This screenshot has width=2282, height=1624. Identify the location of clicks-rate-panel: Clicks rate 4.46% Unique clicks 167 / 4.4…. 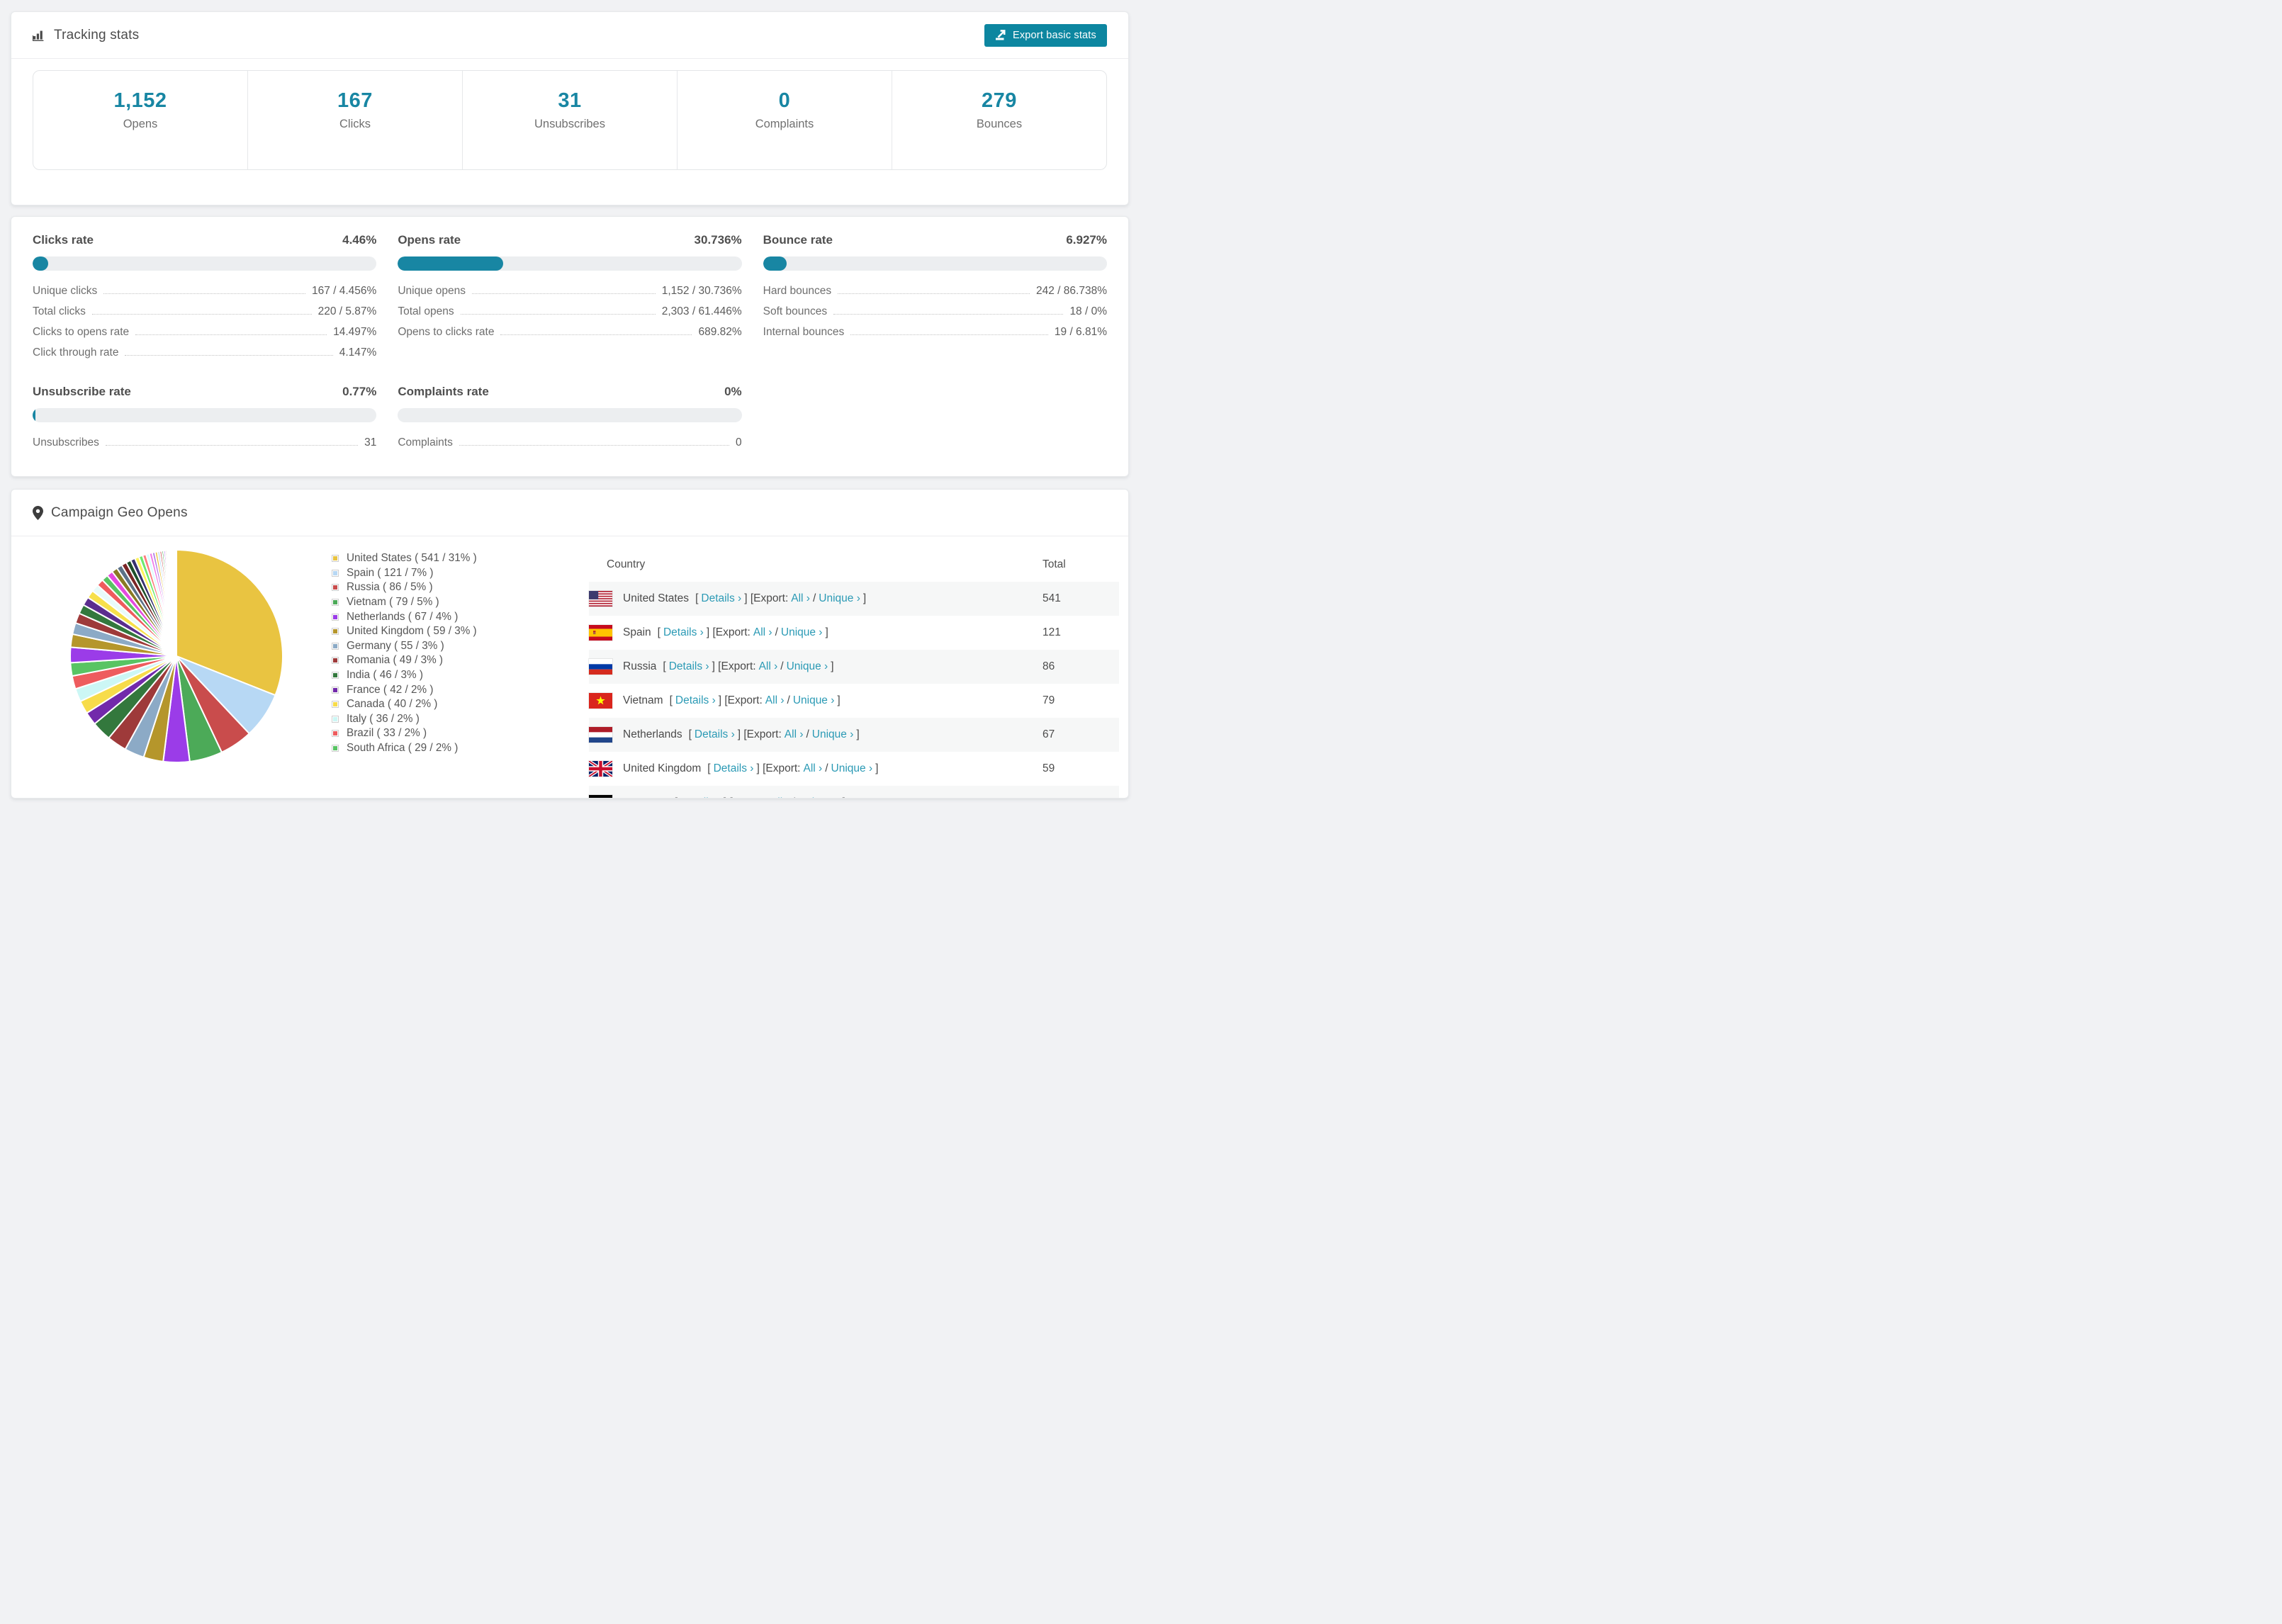
(205, 297).